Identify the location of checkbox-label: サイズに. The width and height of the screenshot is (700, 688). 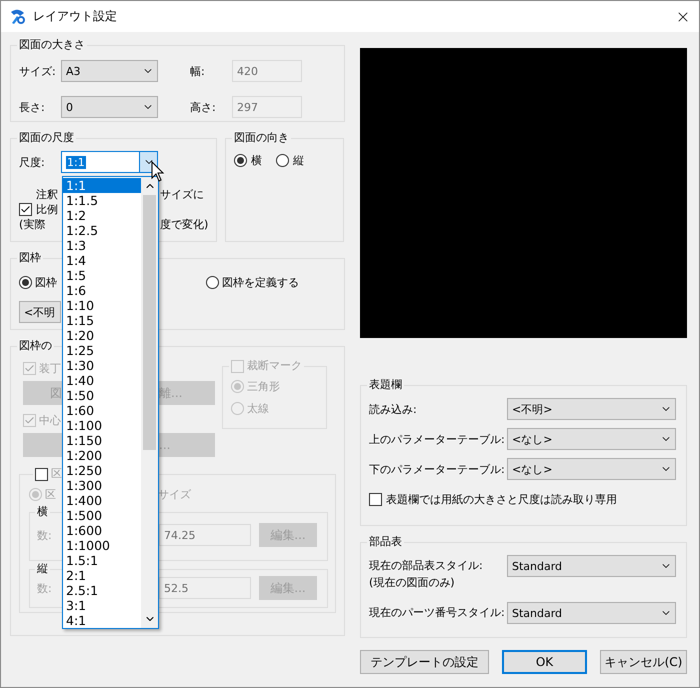
(182, 194).